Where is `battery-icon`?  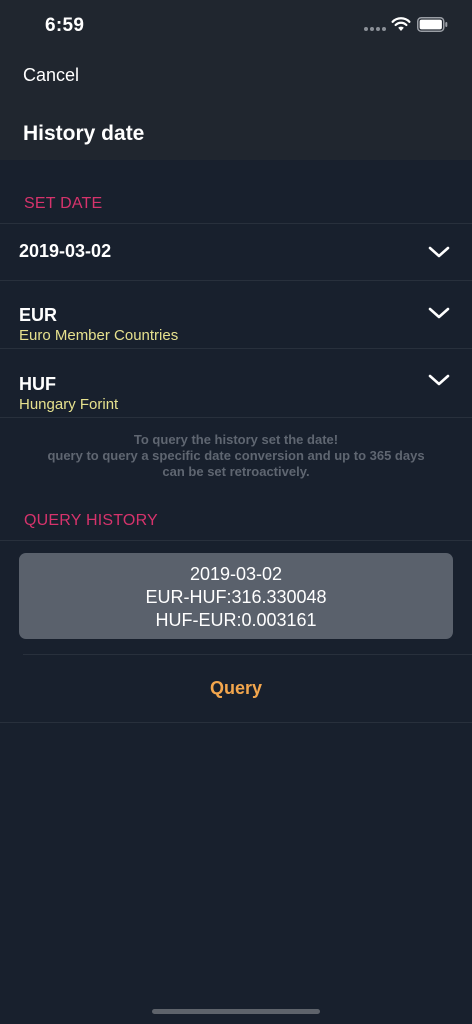
battery-icon is located at coordinates (432, 24).